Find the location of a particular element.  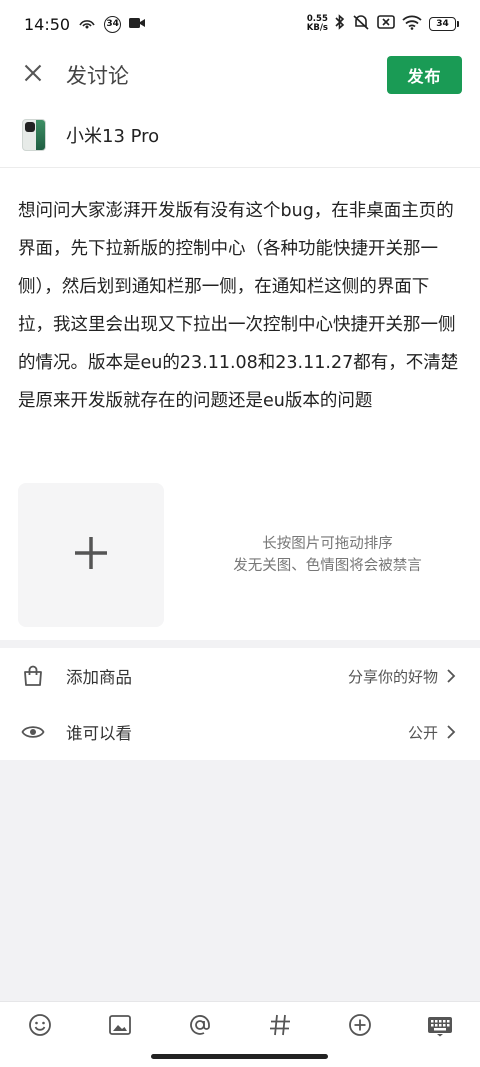

image-icon is located at coordinates (120, 1027).